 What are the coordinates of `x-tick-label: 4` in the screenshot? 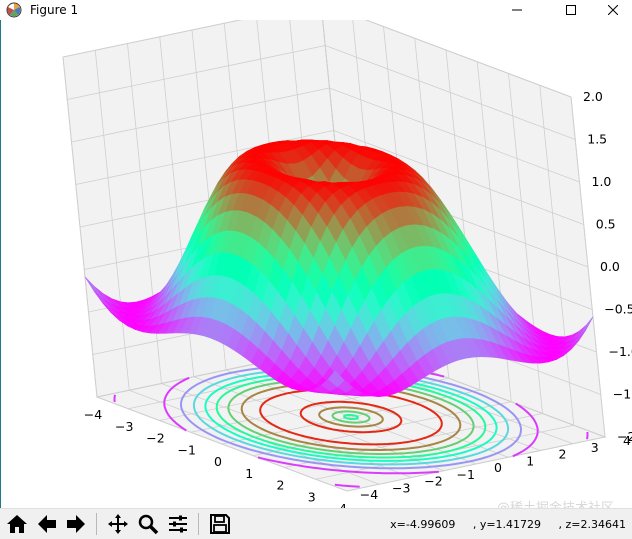 It's located at (343, 504).